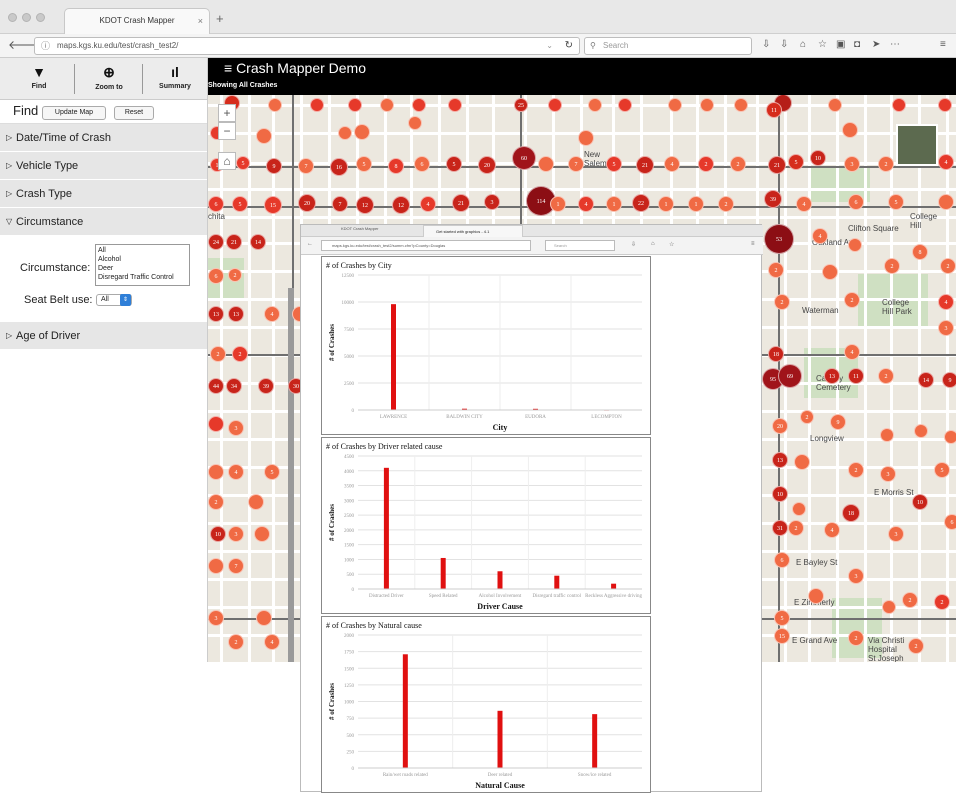 The height and width of the screenshot is (797, 956). What do you see at coordinates (473, 231) in the screenshot?
I see `overlay-tab-active: Get started with graphics - 4.1` at bounding box center [473, 231].